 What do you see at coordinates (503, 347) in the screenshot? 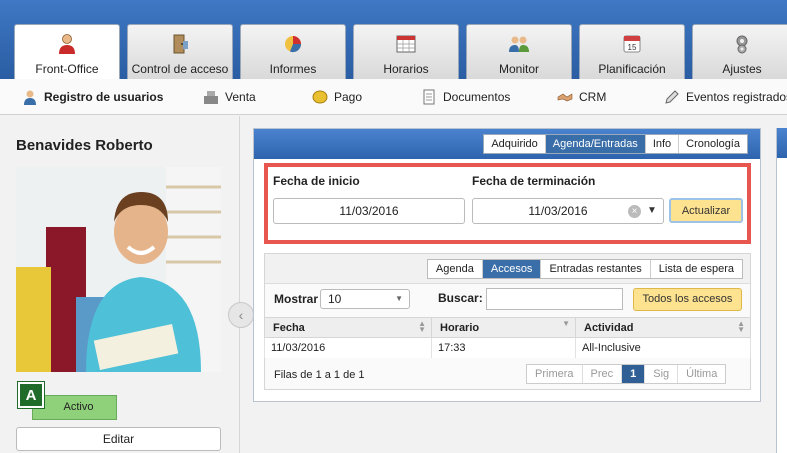
I see `cell-horario: 17:33` at bounding box center [503, 347].